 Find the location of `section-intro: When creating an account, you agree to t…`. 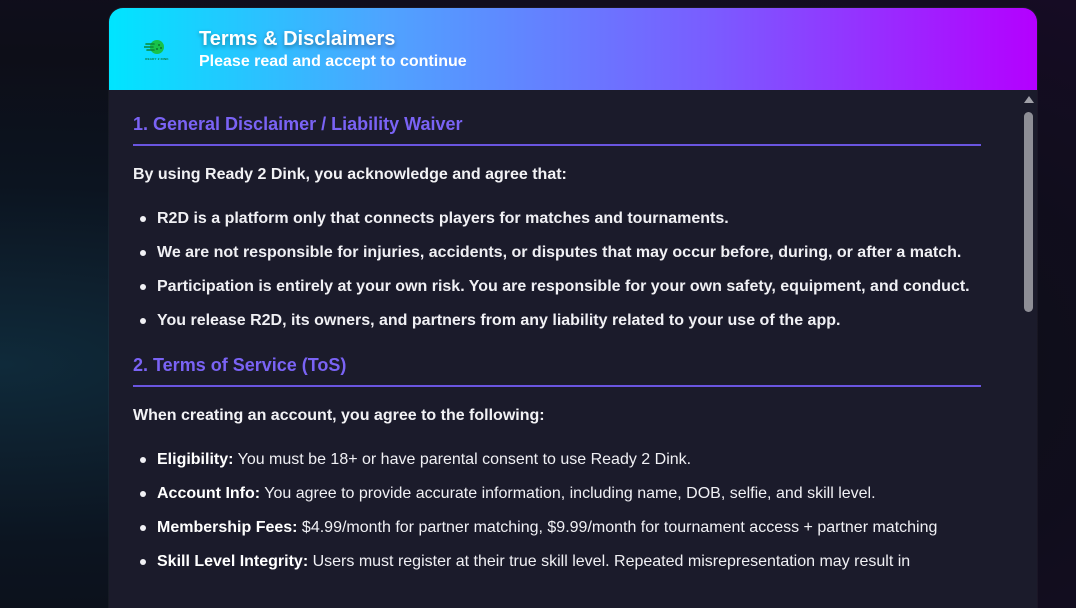

section-intro: When creating an account, you agree to t… is located at coordinates (339, 415).